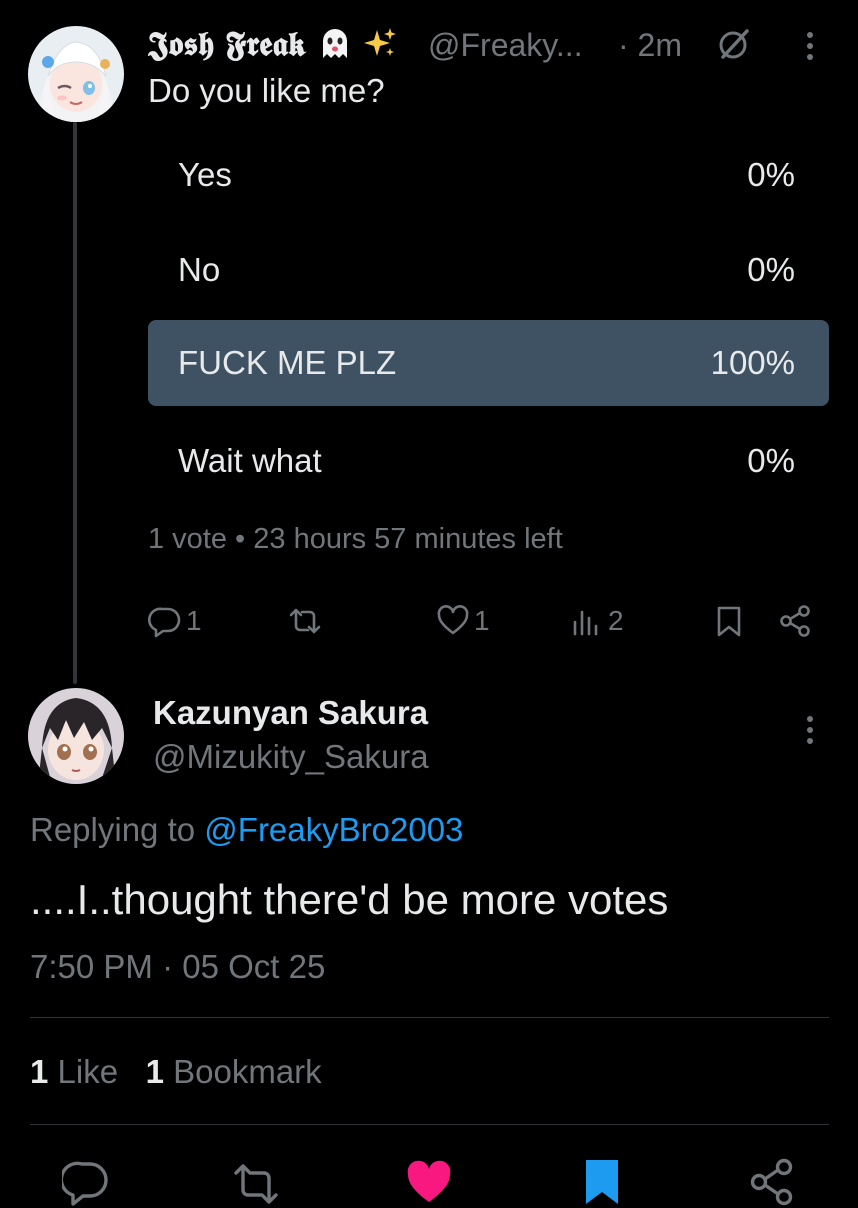 The image size is (858, 1208). Describe the element at coordinates (250, 460) in the screenshot. I see `poll-option-label: Wait what` at that location.